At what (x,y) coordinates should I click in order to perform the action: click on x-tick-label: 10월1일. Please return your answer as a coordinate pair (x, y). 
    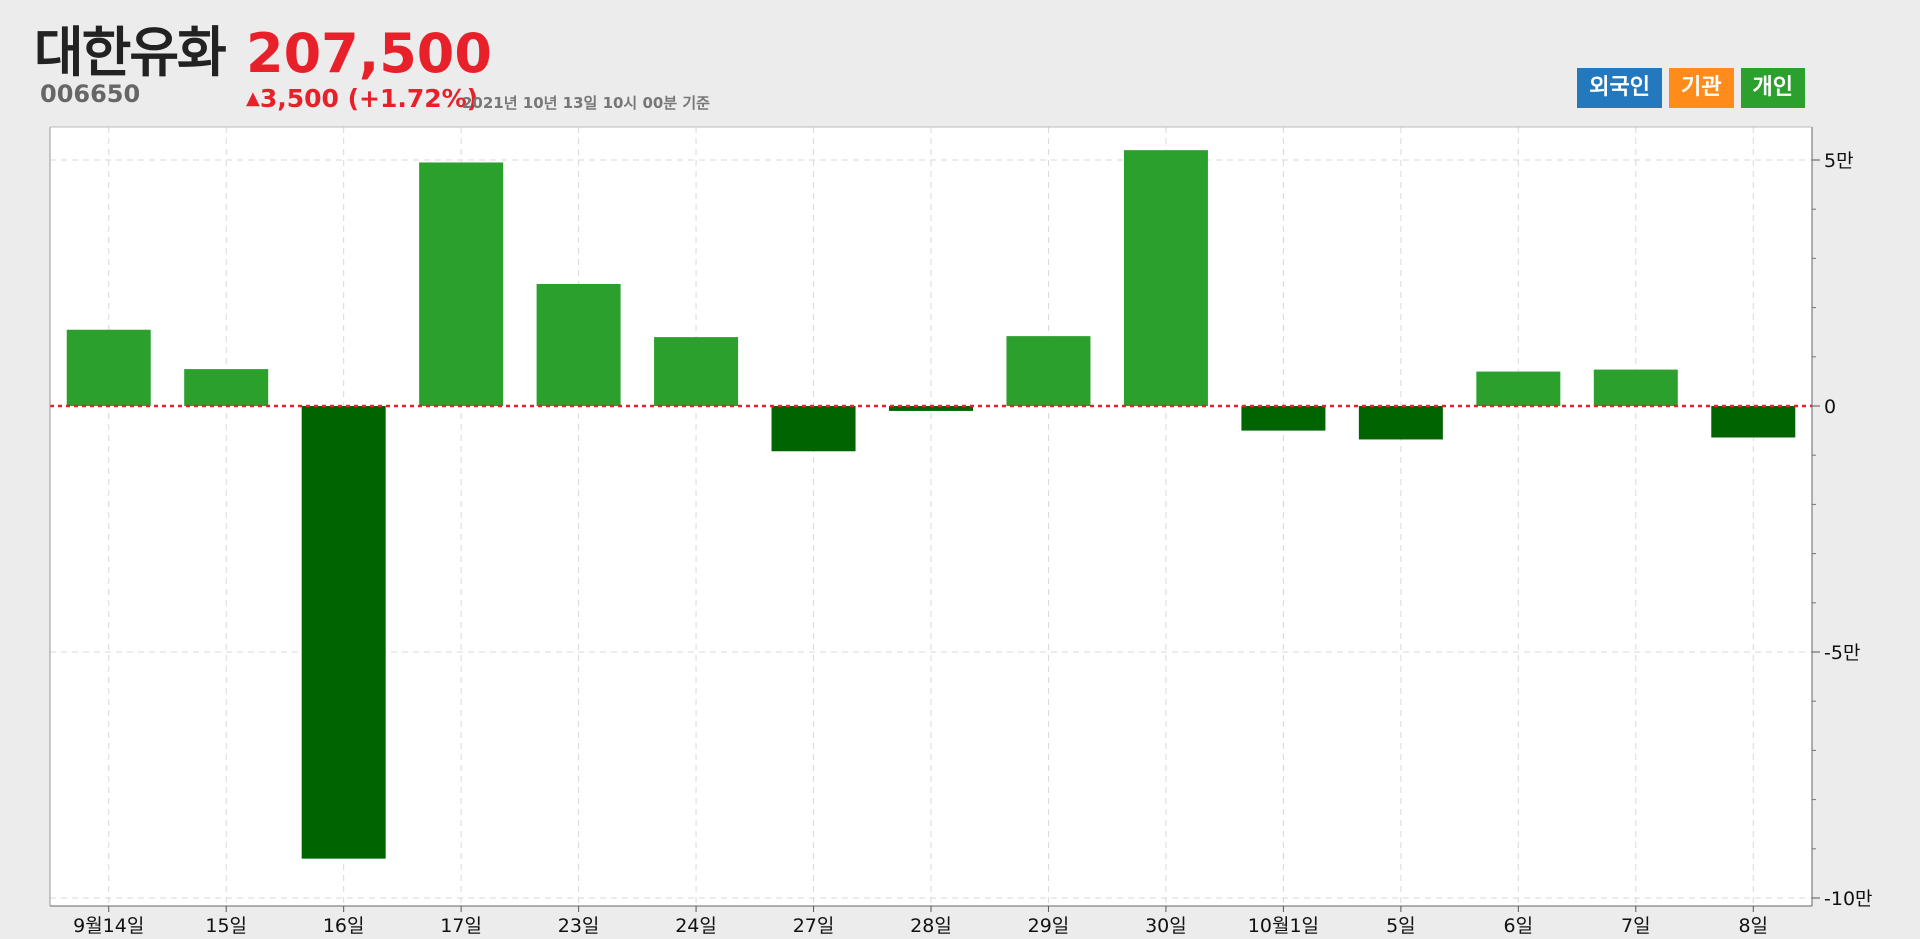
    Looking at the image, I should click on (1283, 926).